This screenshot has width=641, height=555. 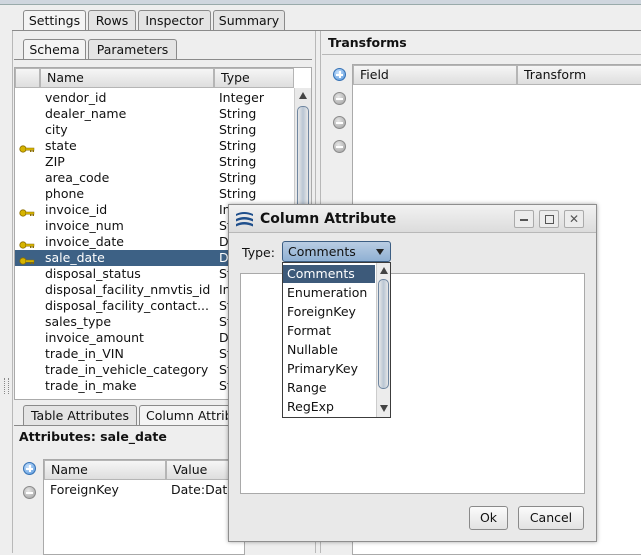 I want to click on table-row: state String, so click(x=154, y=146).